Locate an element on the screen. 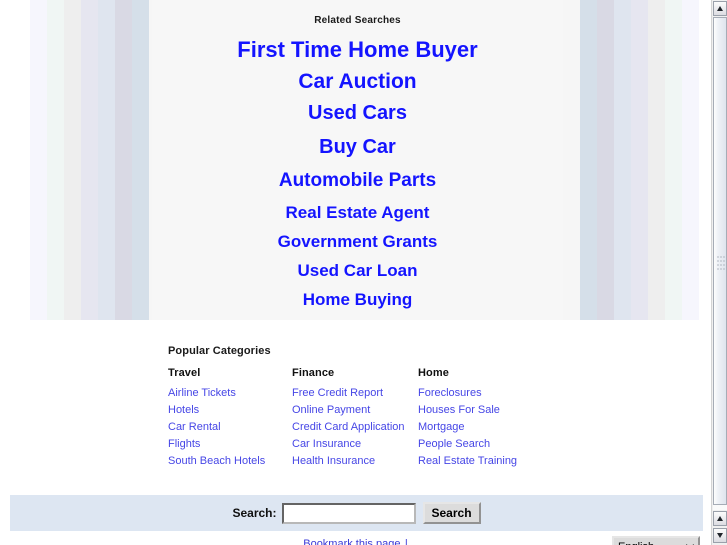 This screenshot has height=545, width=727. triangle-down-icon is located at coordinates (720, 535).